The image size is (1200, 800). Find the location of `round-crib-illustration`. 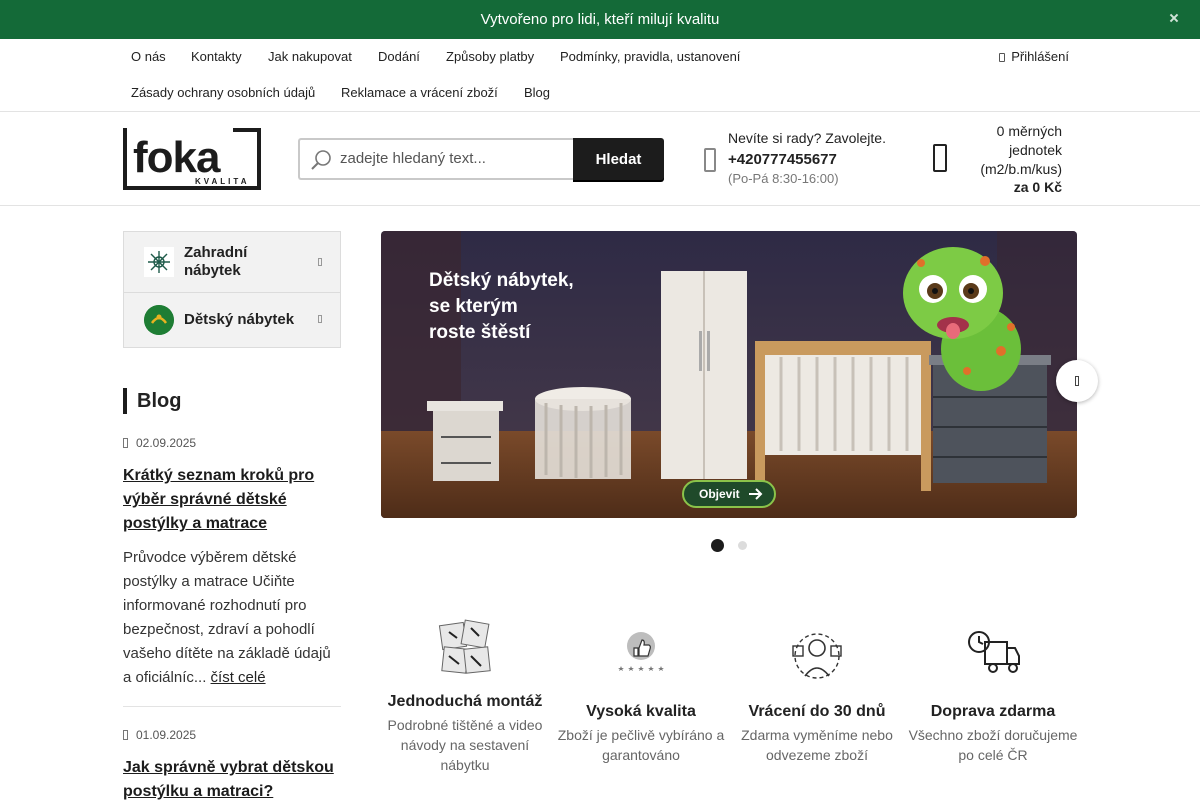

round-crib-illustration is located at coordinates (583, 433).